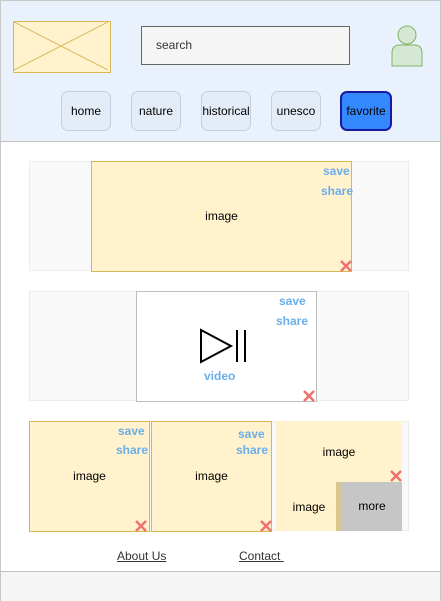  Describe the element at coordinates (141, 556) in the screenshot. I see `about-us-link: About Us` at that location.